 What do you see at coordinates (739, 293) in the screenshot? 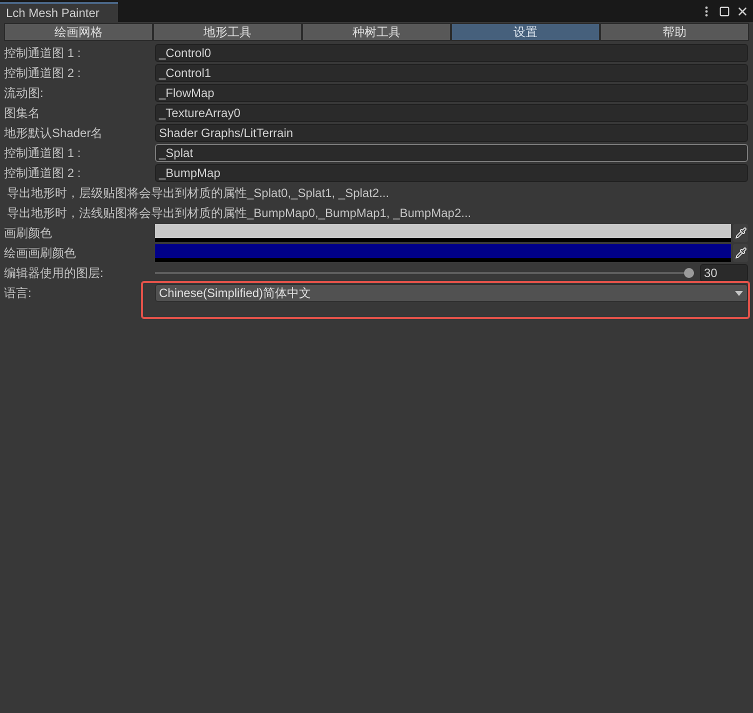
I see `caret-icon` at bounding box center [739, 293].